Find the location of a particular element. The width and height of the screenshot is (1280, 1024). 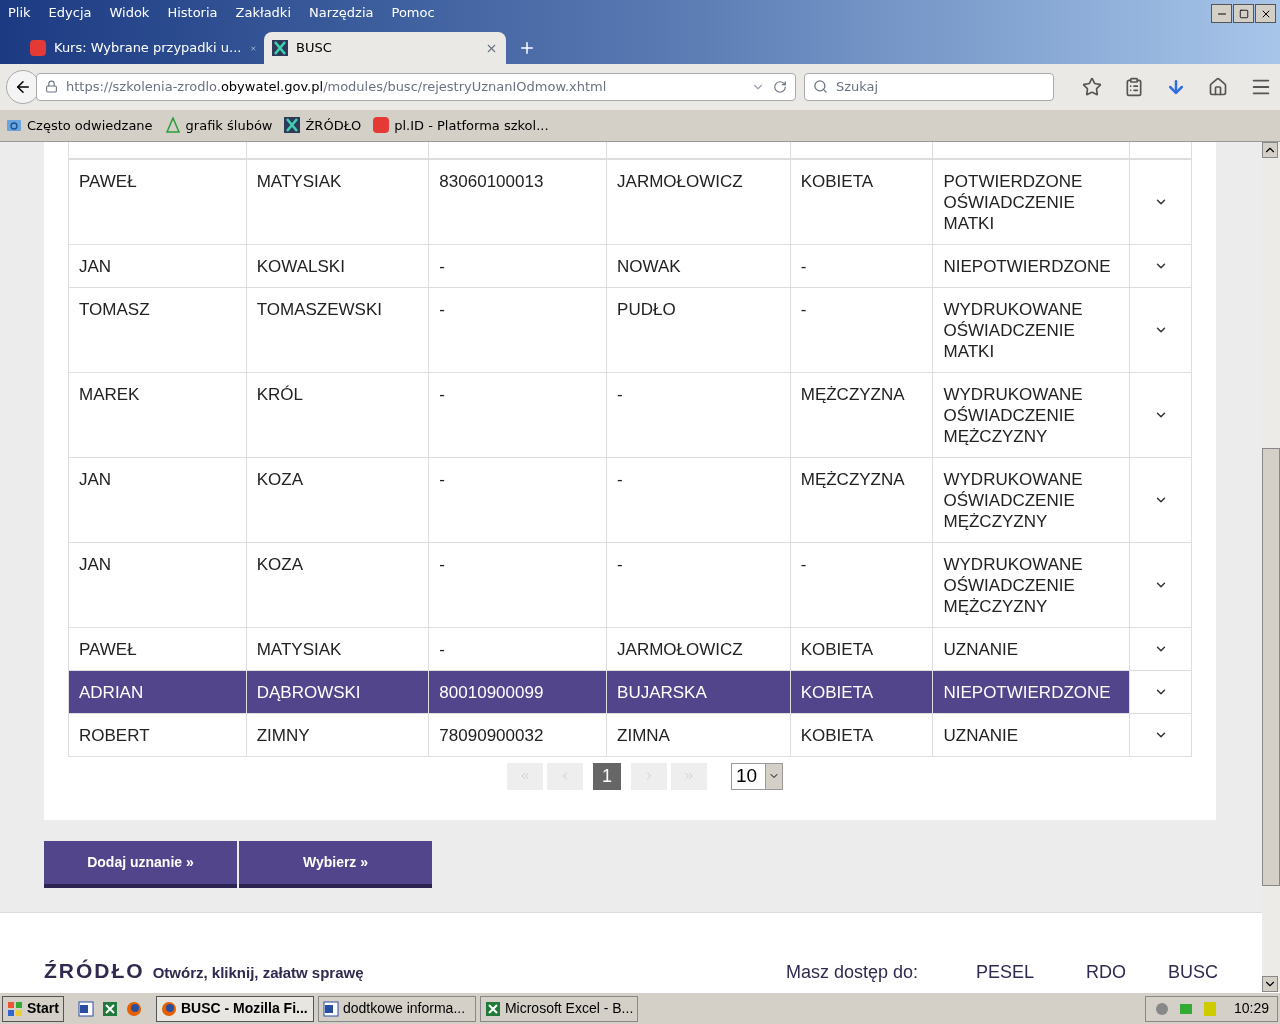

table-cell: DĄBROWSKI is located at coordinates (308, 692).